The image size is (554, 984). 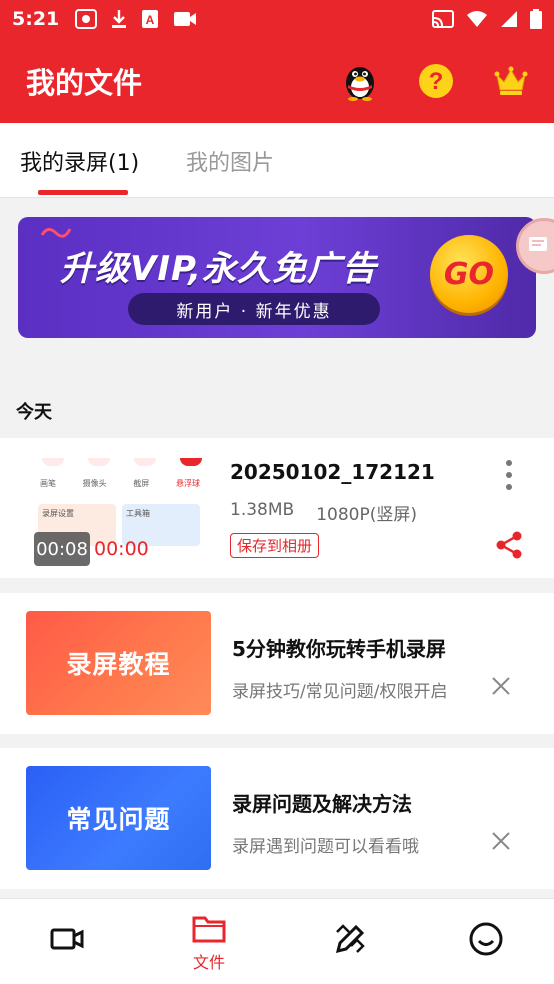 I want to click on video-camera-icon, so click(x=67, y=939).